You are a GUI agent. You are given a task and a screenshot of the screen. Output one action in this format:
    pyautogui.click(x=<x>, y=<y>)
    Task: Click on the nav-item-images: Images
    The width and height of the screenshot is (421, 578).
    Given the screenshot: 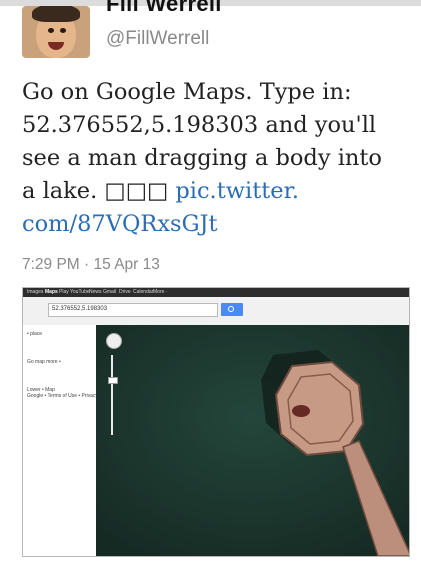 What is the action you would take?
    pyautogui.click(x=35, y=292)
    